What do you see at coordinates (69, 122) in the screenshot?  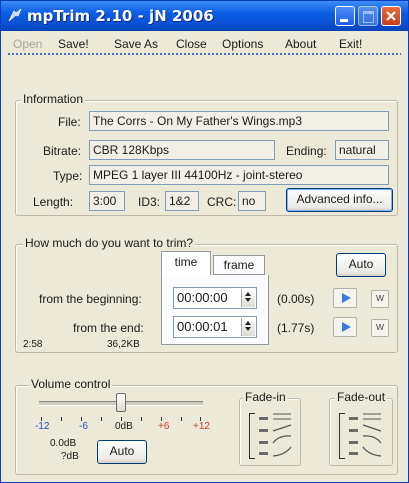 I see `file-label: File:` at bounding box center [69, 122].